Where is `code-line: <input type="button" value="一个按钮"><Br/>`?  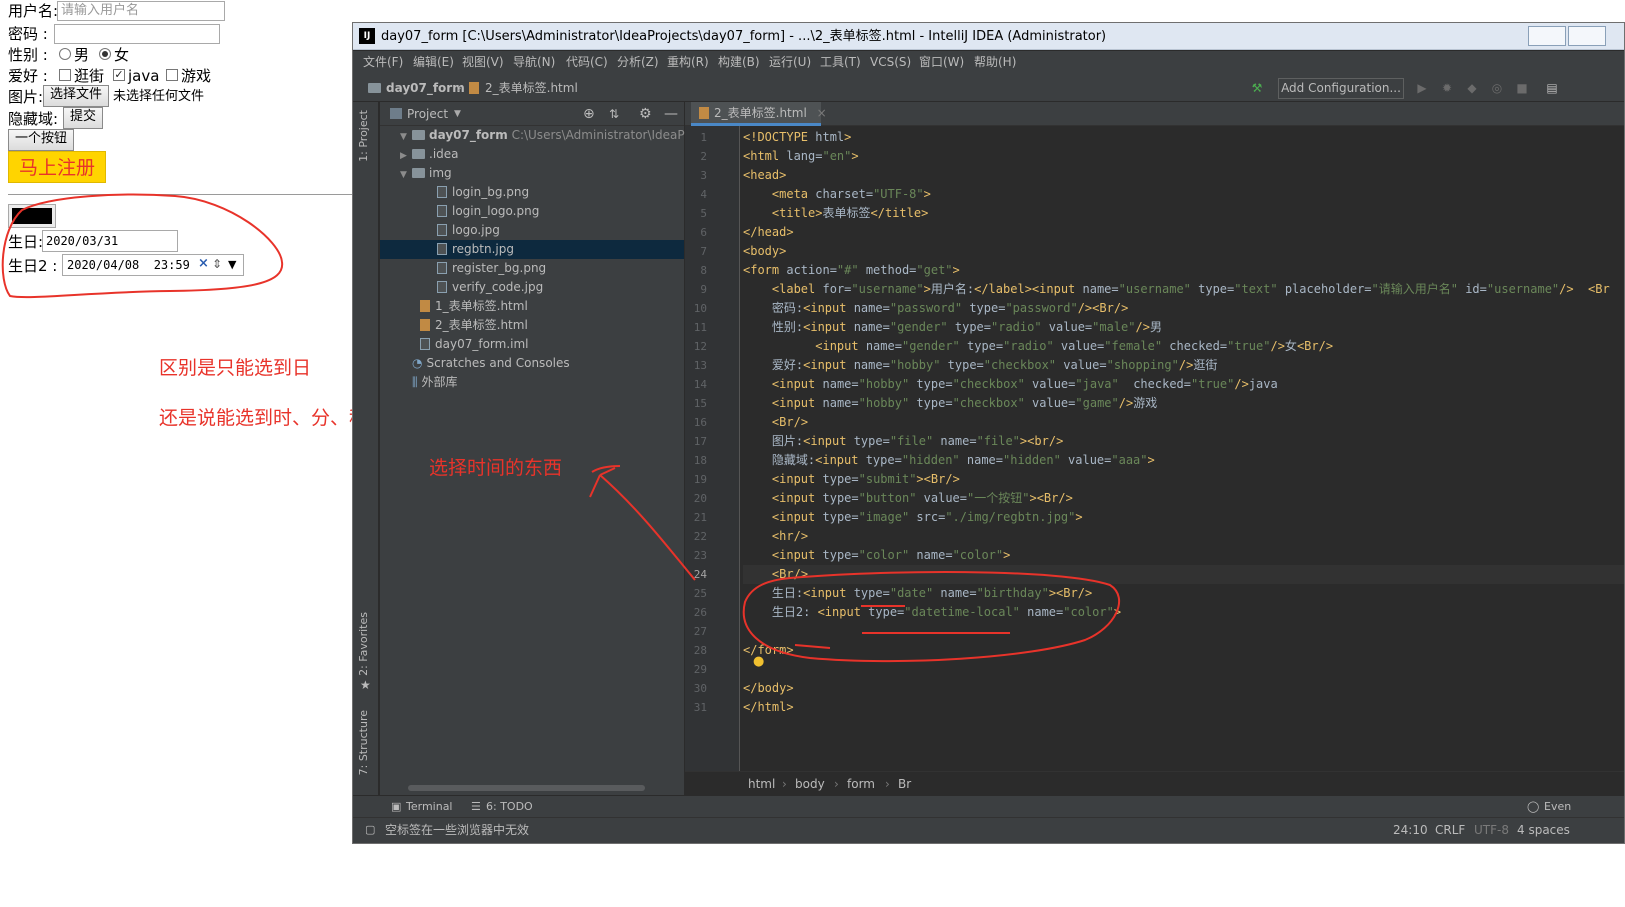 code-line: <input type="button" value="一个按钮"><Br/> is located at coordinates (908, 498).